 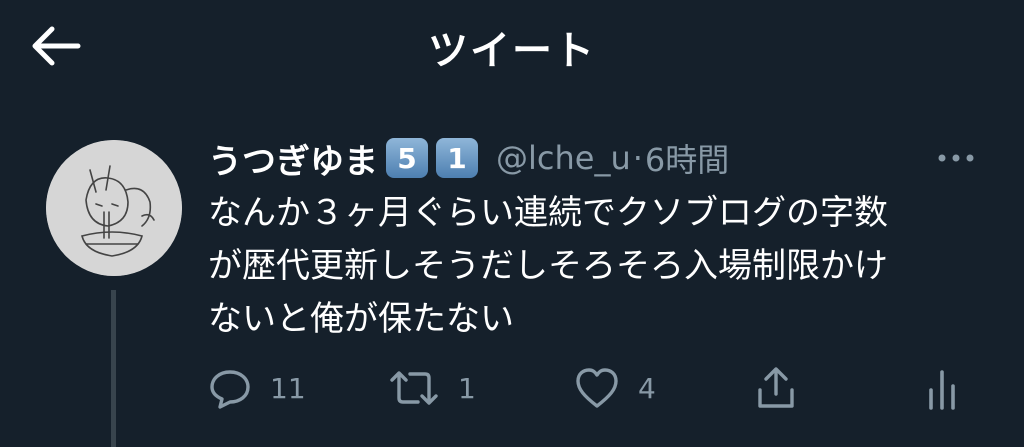 I want to click on like-count: 4, so click(x=647, y=388).